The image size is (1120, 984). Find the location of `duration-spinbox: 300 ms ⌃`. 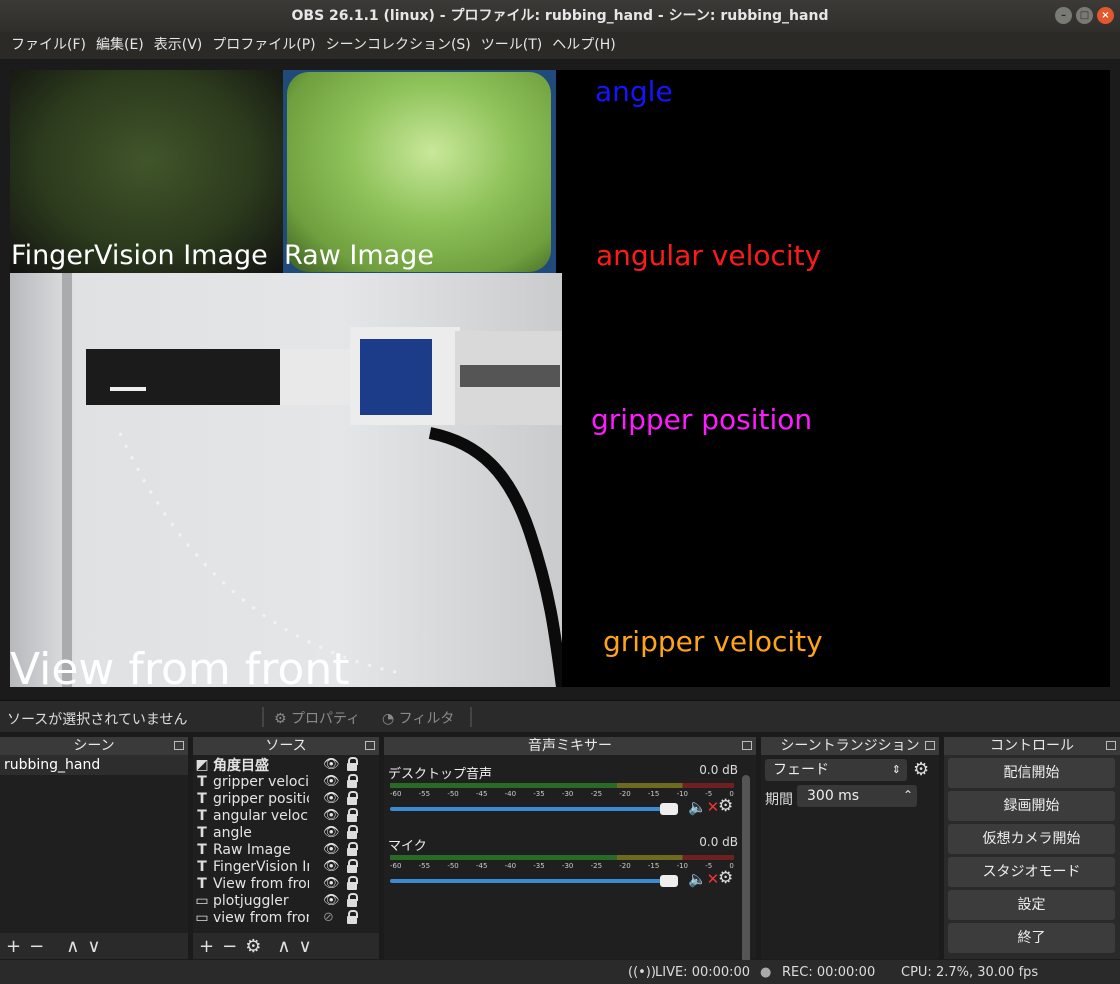

duration-spinbox: 300 ms ⌃ is located at coordinates (857, 796).